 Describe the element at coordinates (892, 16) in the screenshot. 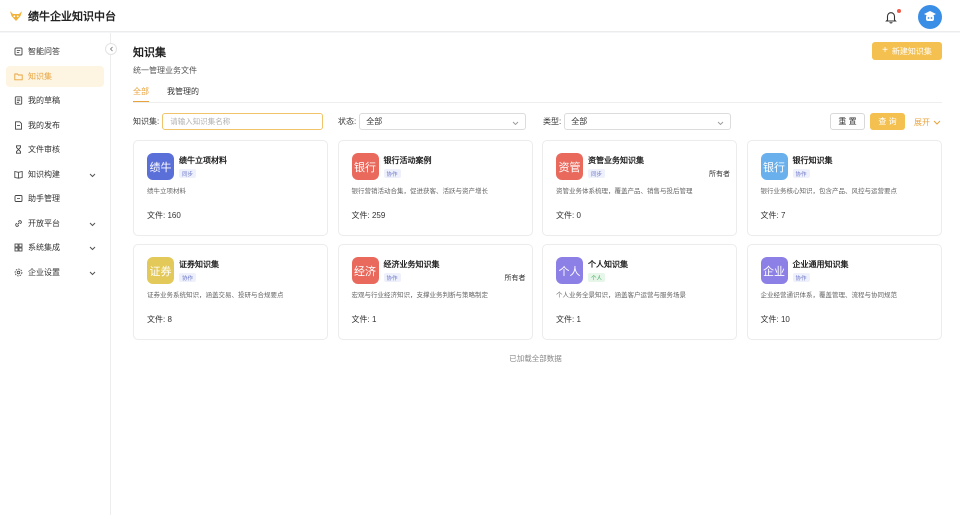

I see `notification-button` at that location.